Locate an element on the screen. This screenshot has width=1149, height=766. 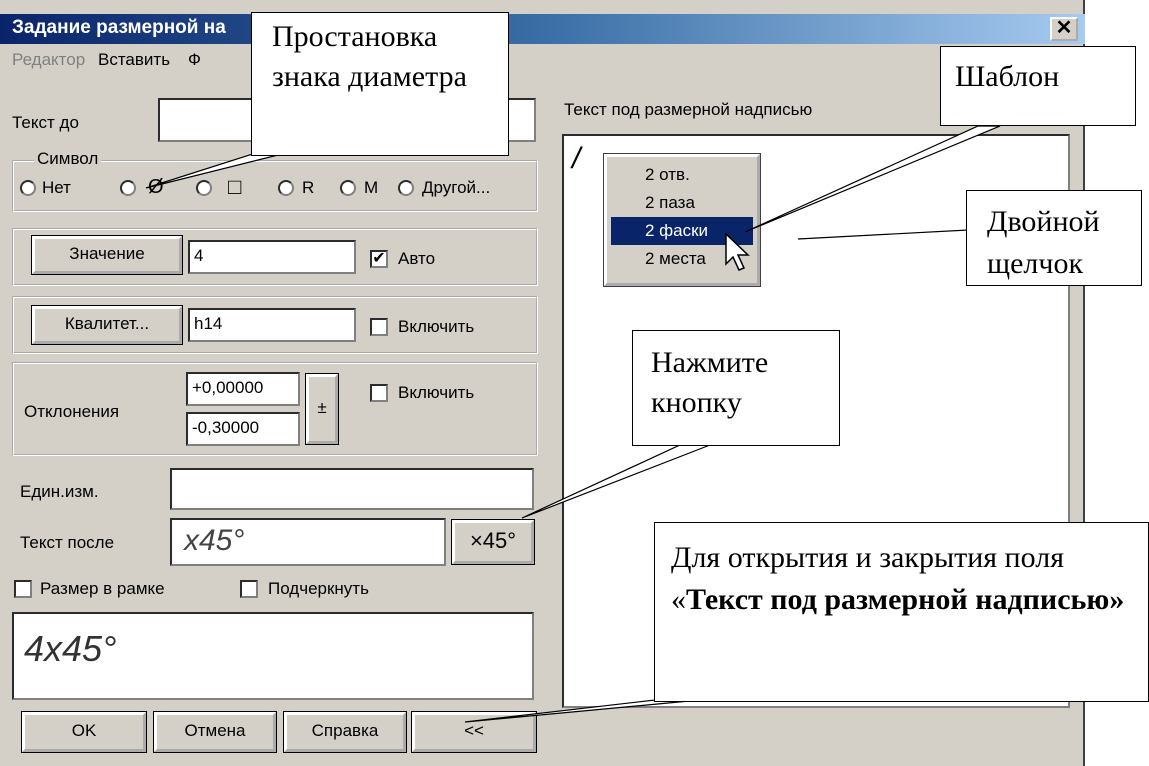
diameter-callout-text: Простановка знака диаметра is located at coordinates (369, 56).